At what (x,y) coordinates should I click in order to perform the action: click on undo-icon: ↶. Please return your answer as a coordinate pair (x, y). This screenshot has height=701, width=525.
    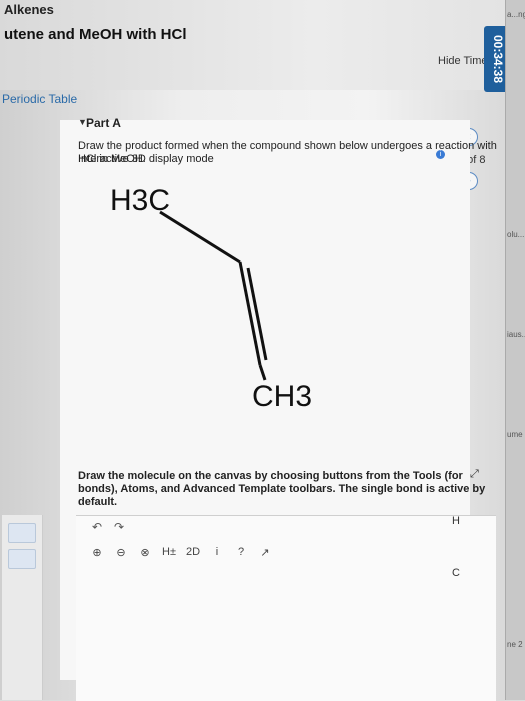
    Looking at the image, I should click on (97, 527).